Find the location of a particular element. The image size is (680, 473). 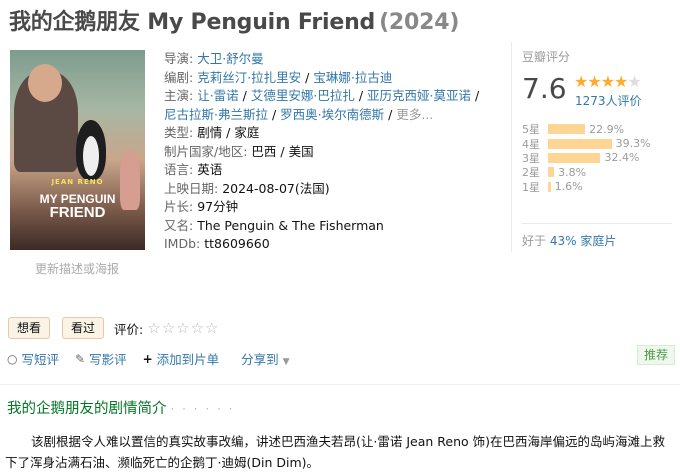

comment-icon: ○ is located at coordinates (12, 358).